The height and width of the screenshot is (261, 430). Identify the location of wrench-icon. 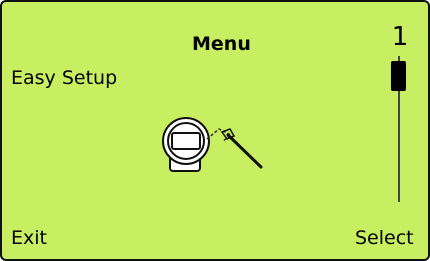
(234, 148).